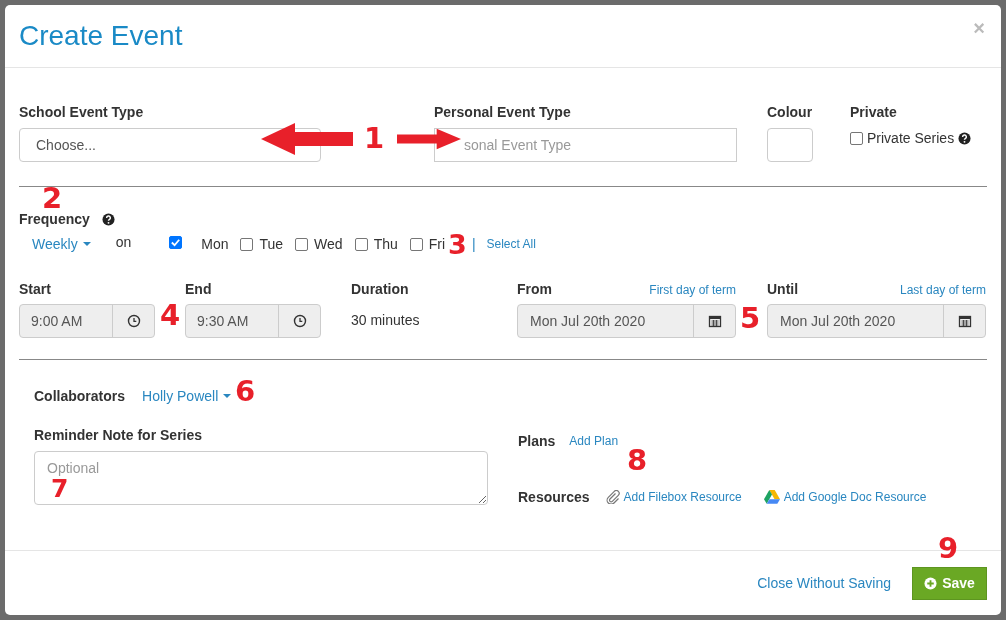 The height and width of the screenshot is (620, 1006). What do you see at coordinates (585, 145) in the screenshot?
I see `input-field: sonal Event Type` at bounding box center [585, 145].